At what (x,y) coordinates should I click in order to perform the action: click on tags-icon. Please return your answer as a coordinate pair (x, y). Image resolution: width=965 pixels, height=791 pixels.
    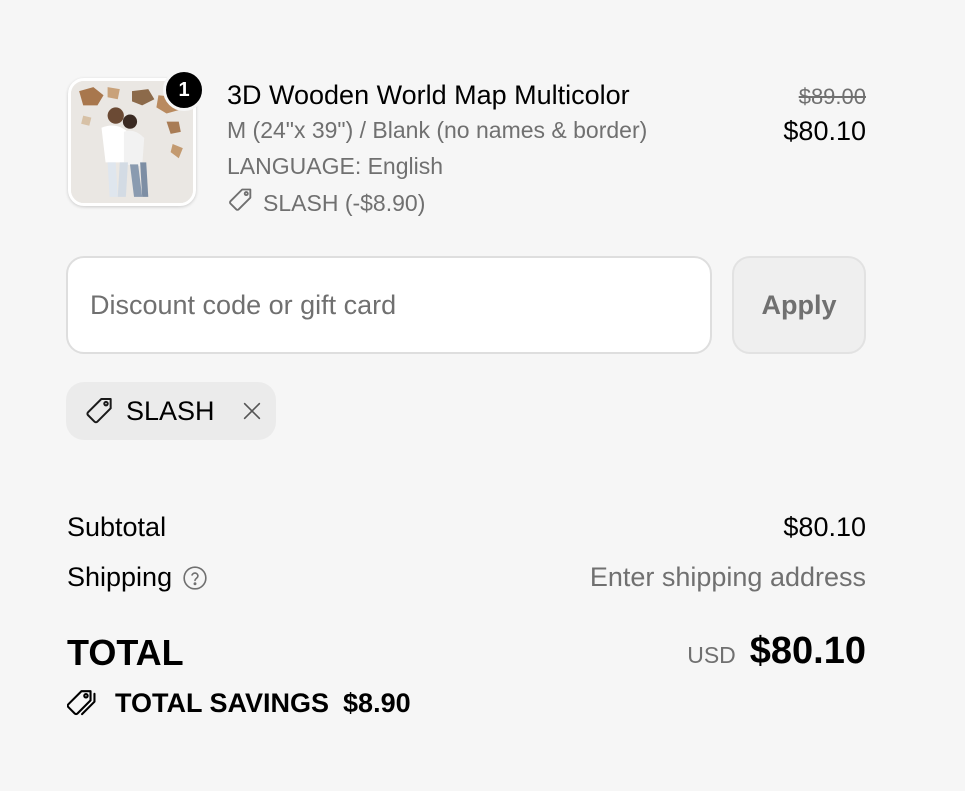
    Looking at the image, I should click on (81, 703).